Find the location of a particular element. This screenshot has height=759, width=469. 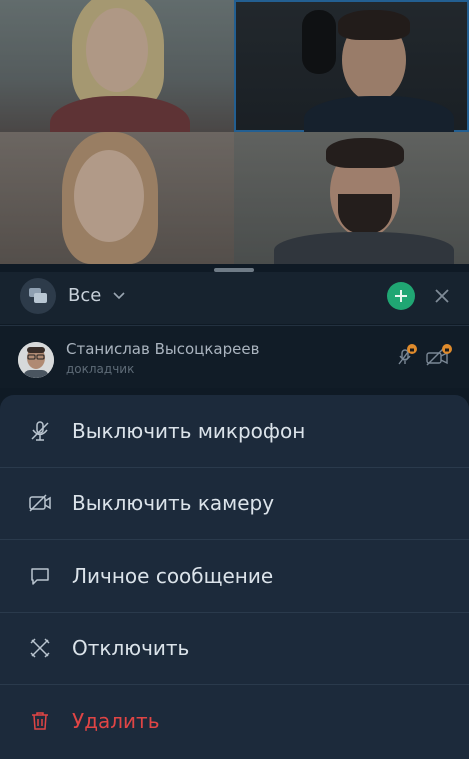

add-participant-button is located at coordinates (401, 296).